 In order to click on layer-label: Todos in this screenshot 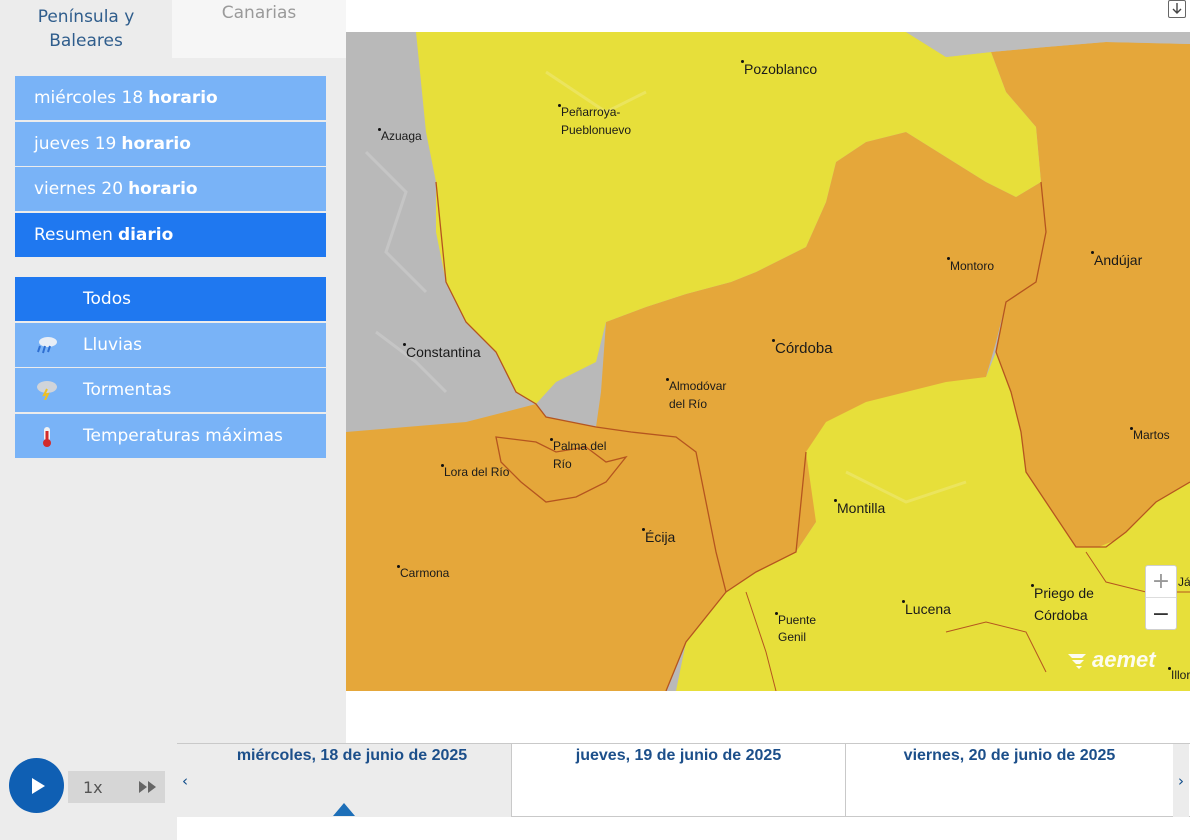, I will do `click(107, 299)`.